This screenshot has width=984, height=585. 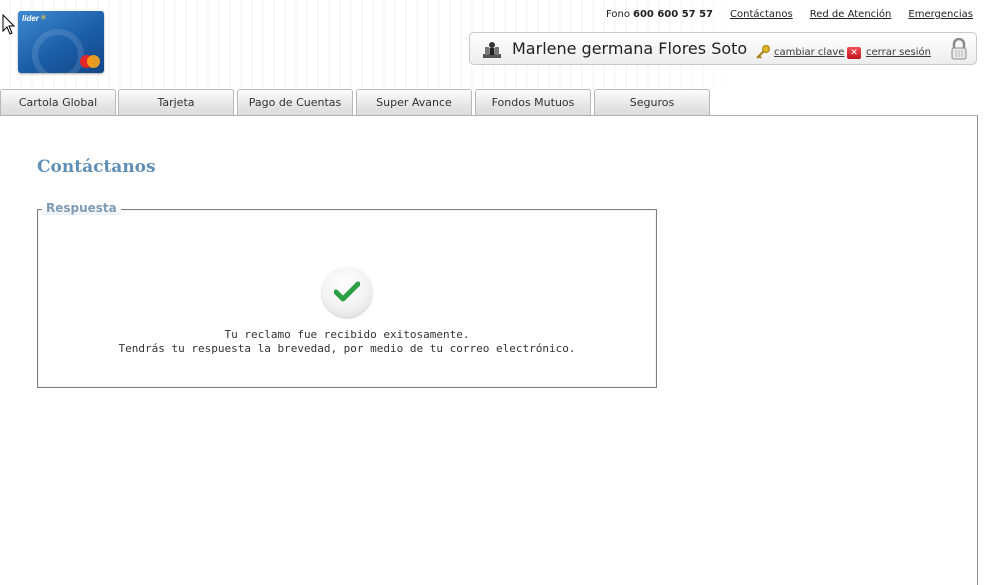 I want to click on close-icon: ✕, so click(x=854, y=53).